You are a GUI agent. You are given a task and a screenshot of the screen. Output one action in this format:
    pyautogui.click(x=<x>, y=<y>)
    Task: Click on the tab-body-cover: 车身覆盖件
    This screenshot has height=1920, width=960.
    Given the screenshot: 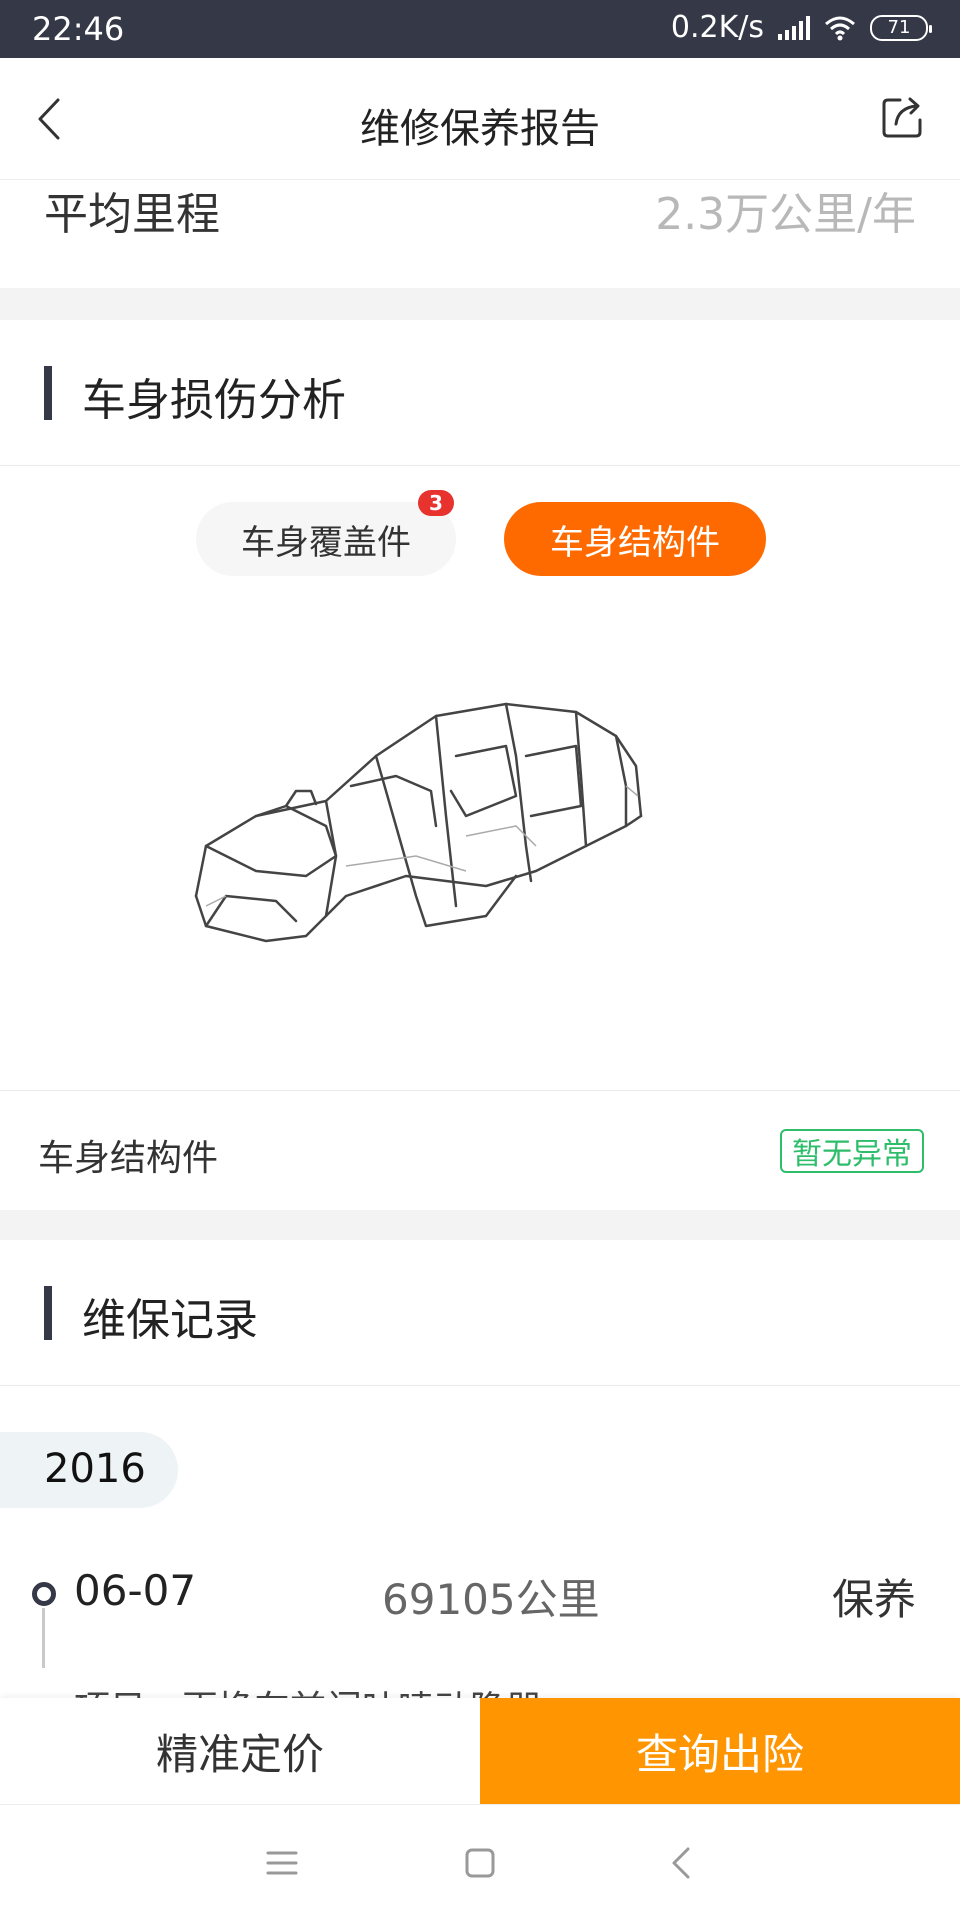 What is the action you would take?
    pyautogui.click(x=326, y=539)
    